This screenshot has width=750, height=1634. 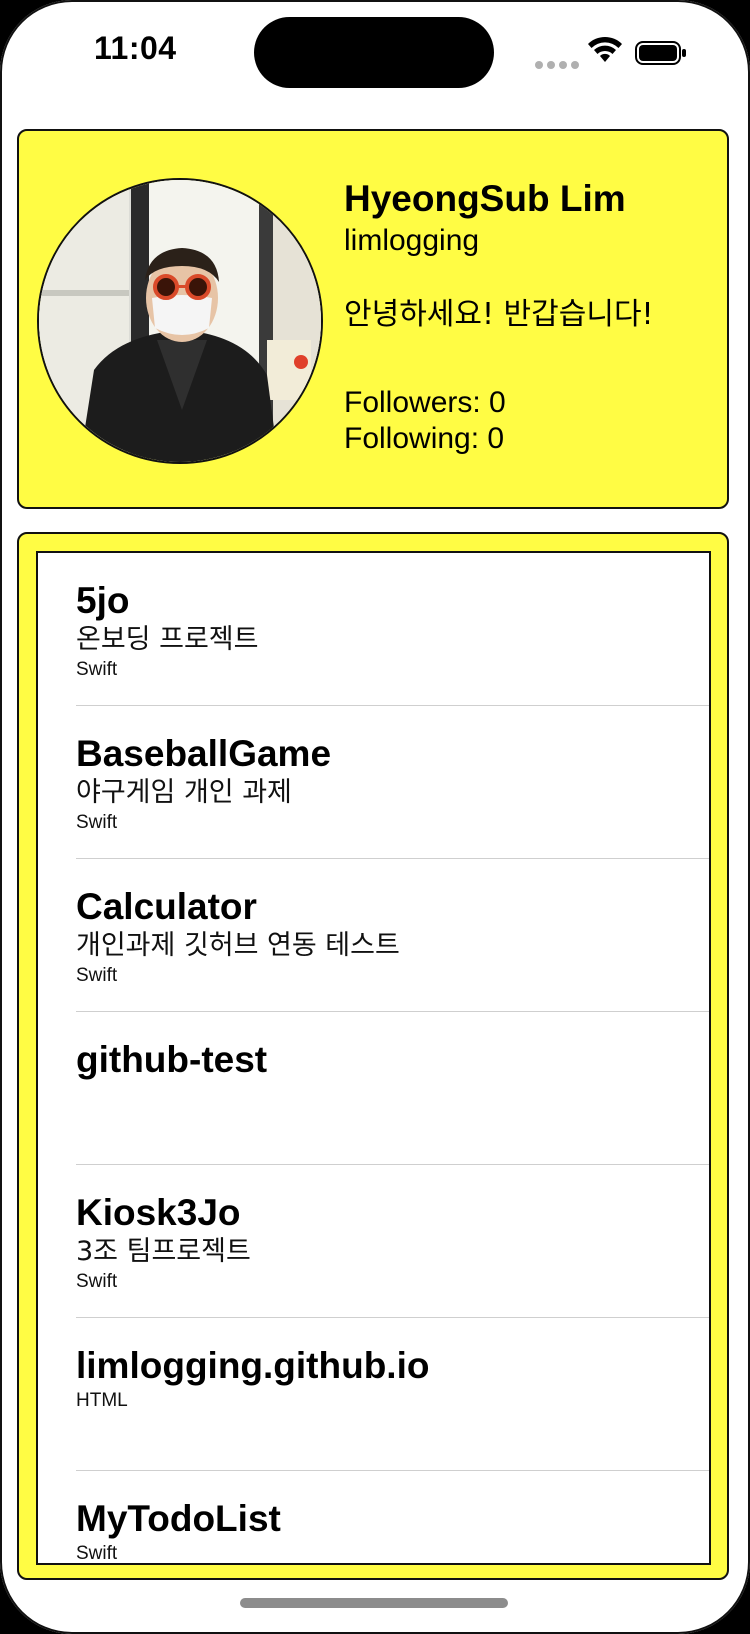 What do you see at coordinates (559, 65) in the screenshot?
I see `signal-icon` at bounding box center [559, 65].